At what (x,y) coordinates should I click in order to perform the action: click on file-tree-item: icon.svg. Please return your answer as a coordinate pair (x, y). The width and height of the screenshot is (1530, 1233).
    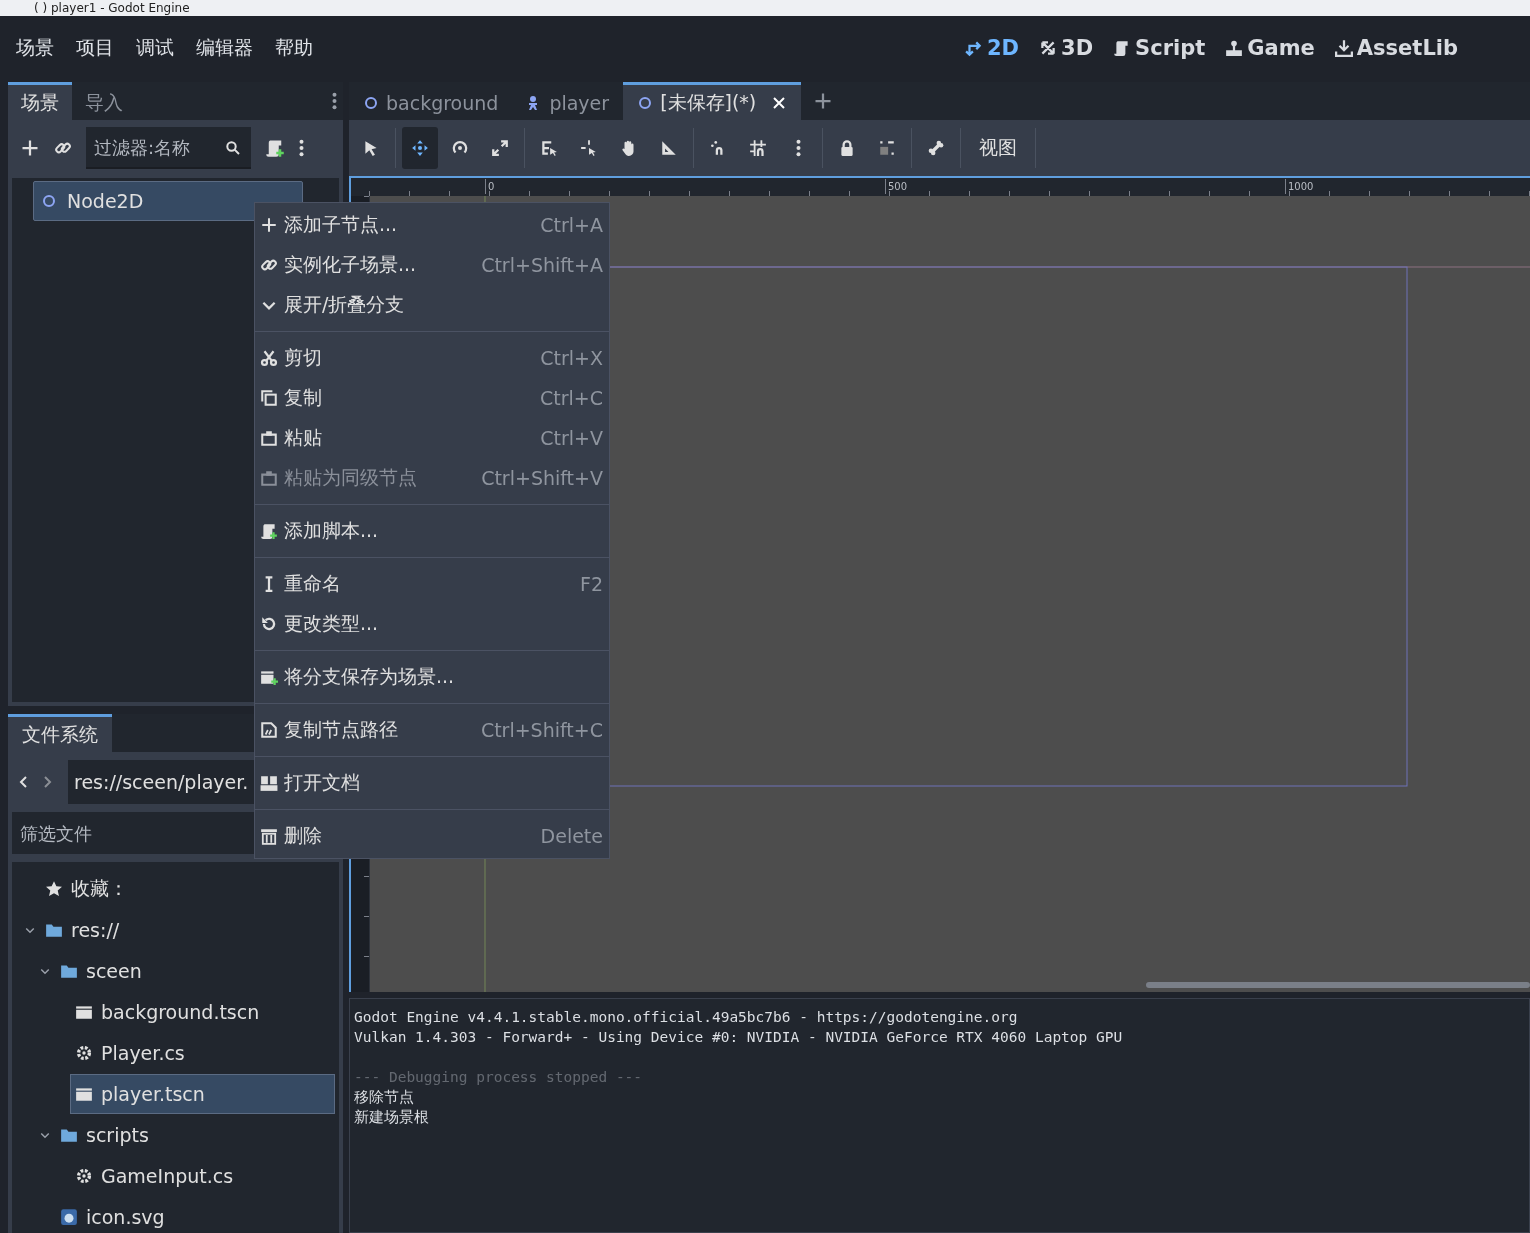
    Looking at the image, I should click on (113, 1214).